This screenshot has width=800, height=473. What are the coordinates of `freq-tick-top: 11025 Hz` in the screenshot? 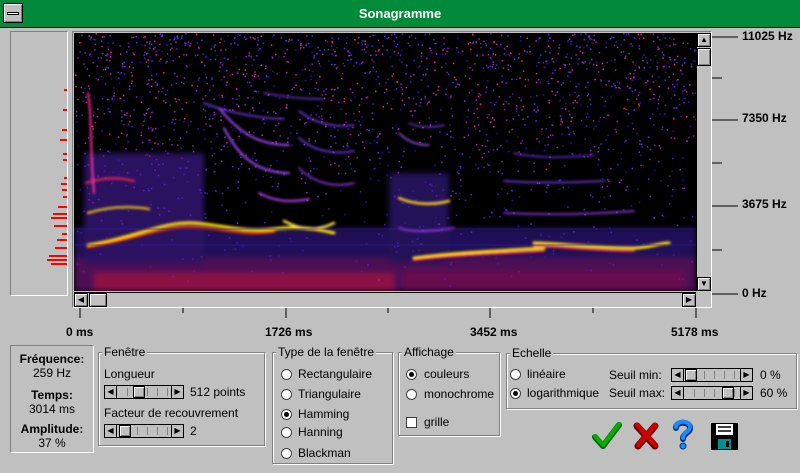 It's located at (767, 36).